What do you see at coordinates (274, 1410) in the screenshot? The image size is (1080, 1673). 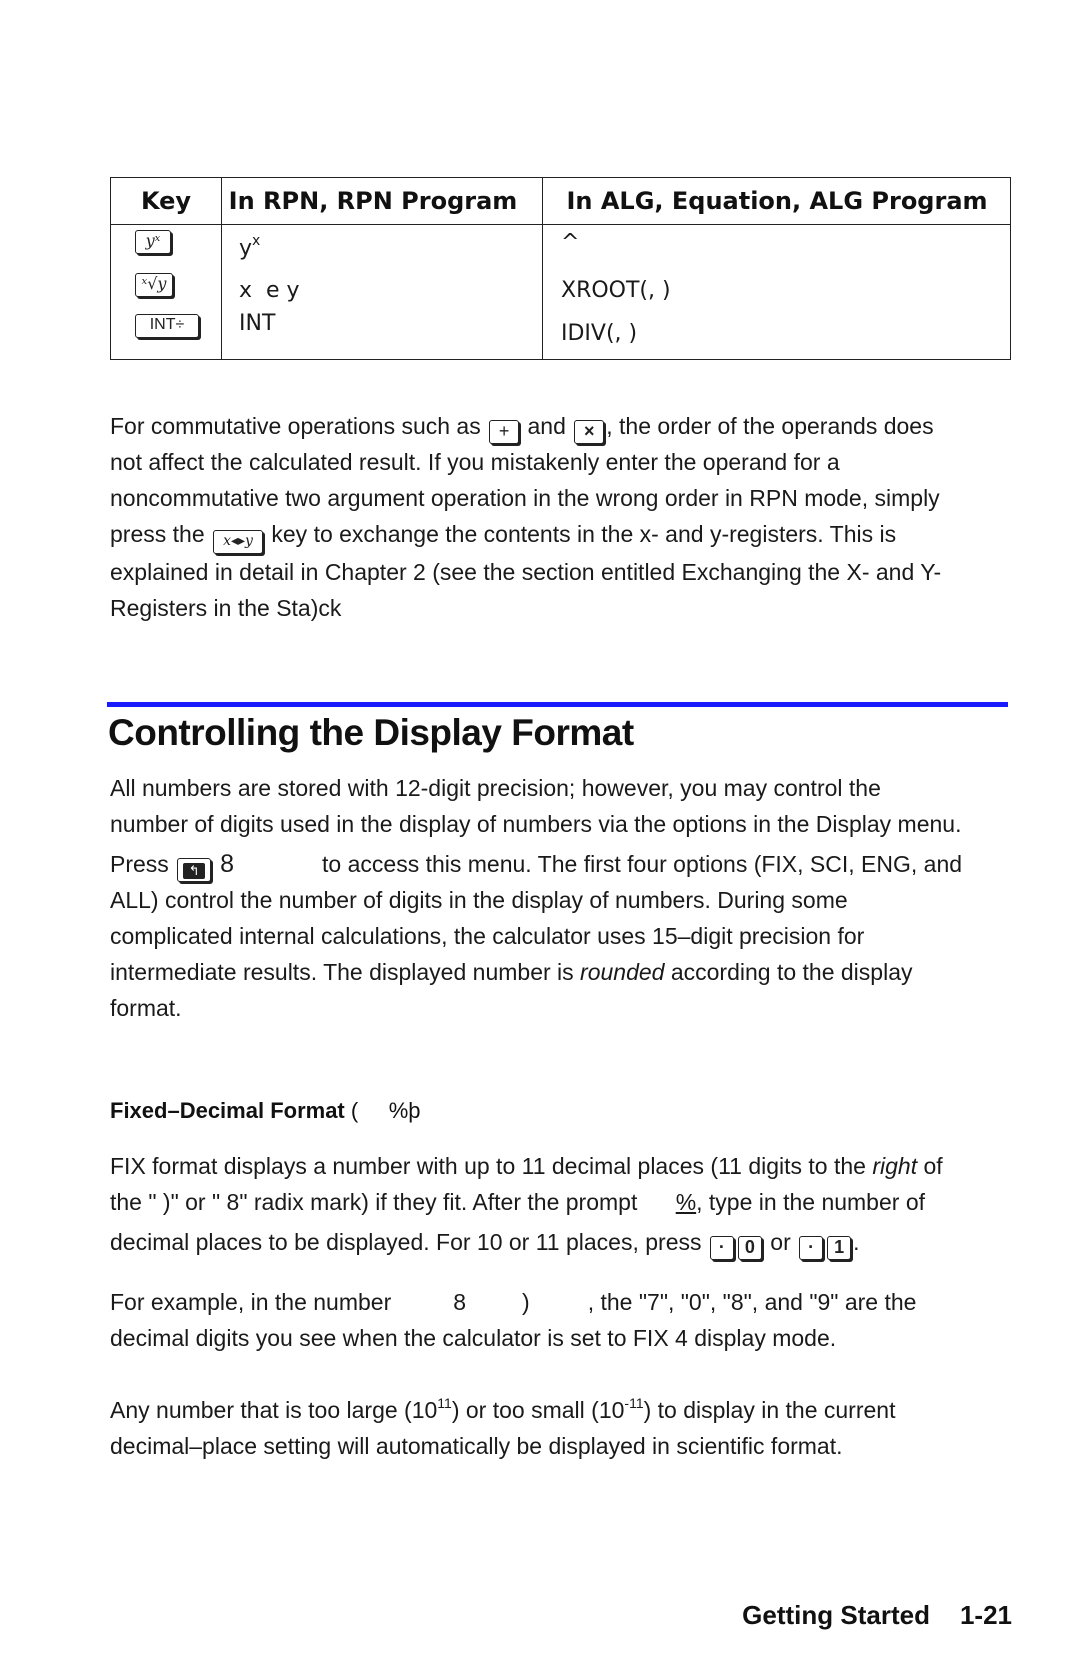 I see `text: Any number that is too large (10` at bounding box center [274, 1410].